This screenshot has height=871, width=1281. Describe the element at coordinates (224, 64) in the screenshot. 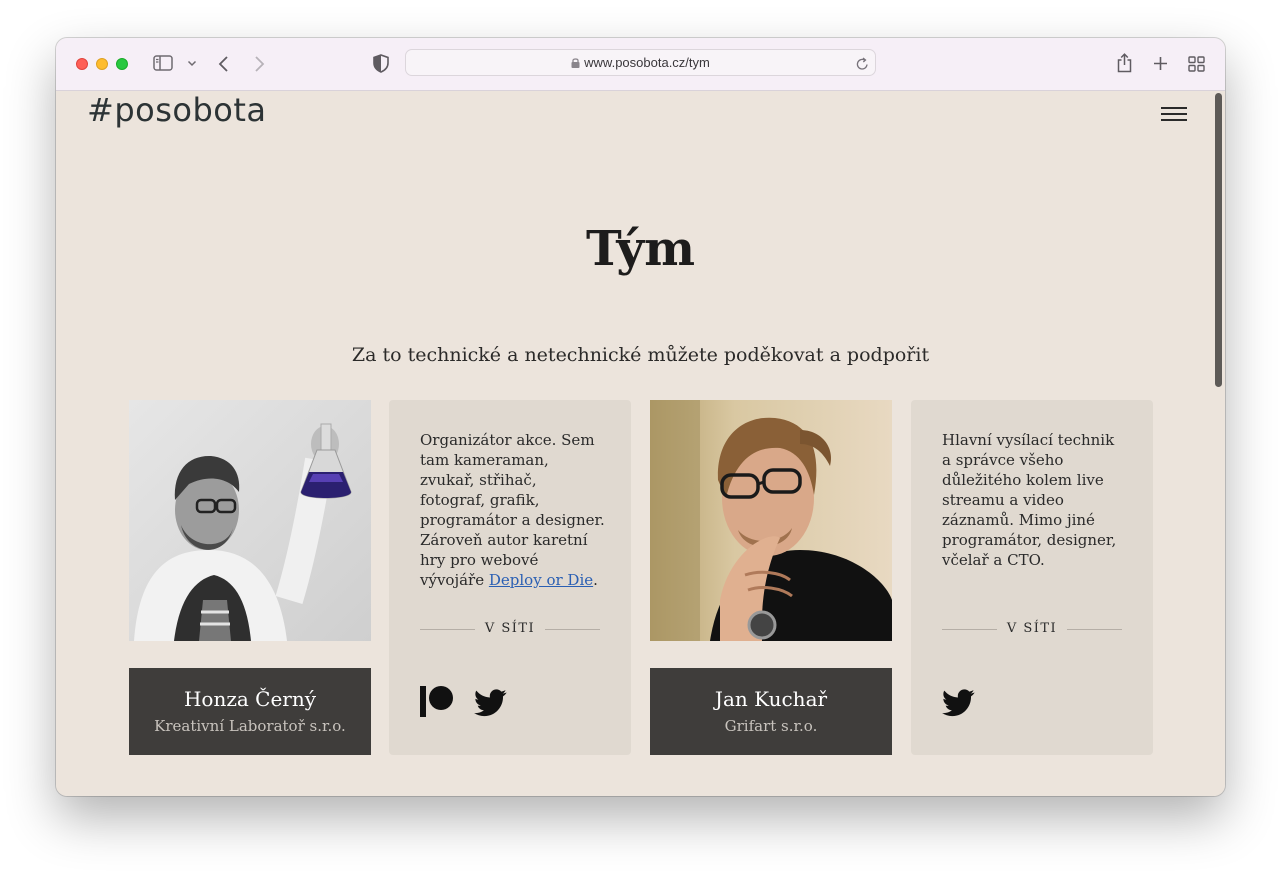

I see `back-icon` at that location.